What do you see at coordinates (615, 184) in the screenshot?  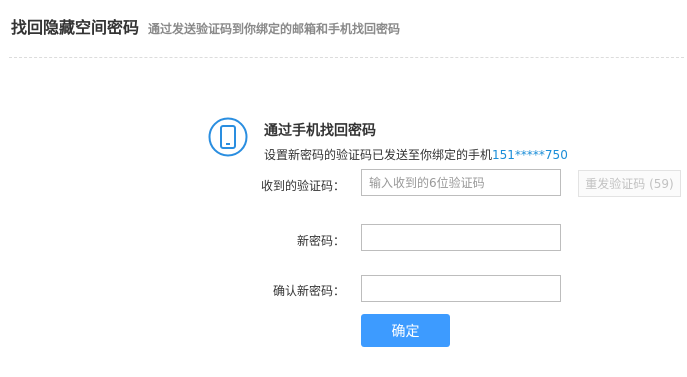 I see `resend-code-label: 重发验证码` at bounding box center [615, 184].